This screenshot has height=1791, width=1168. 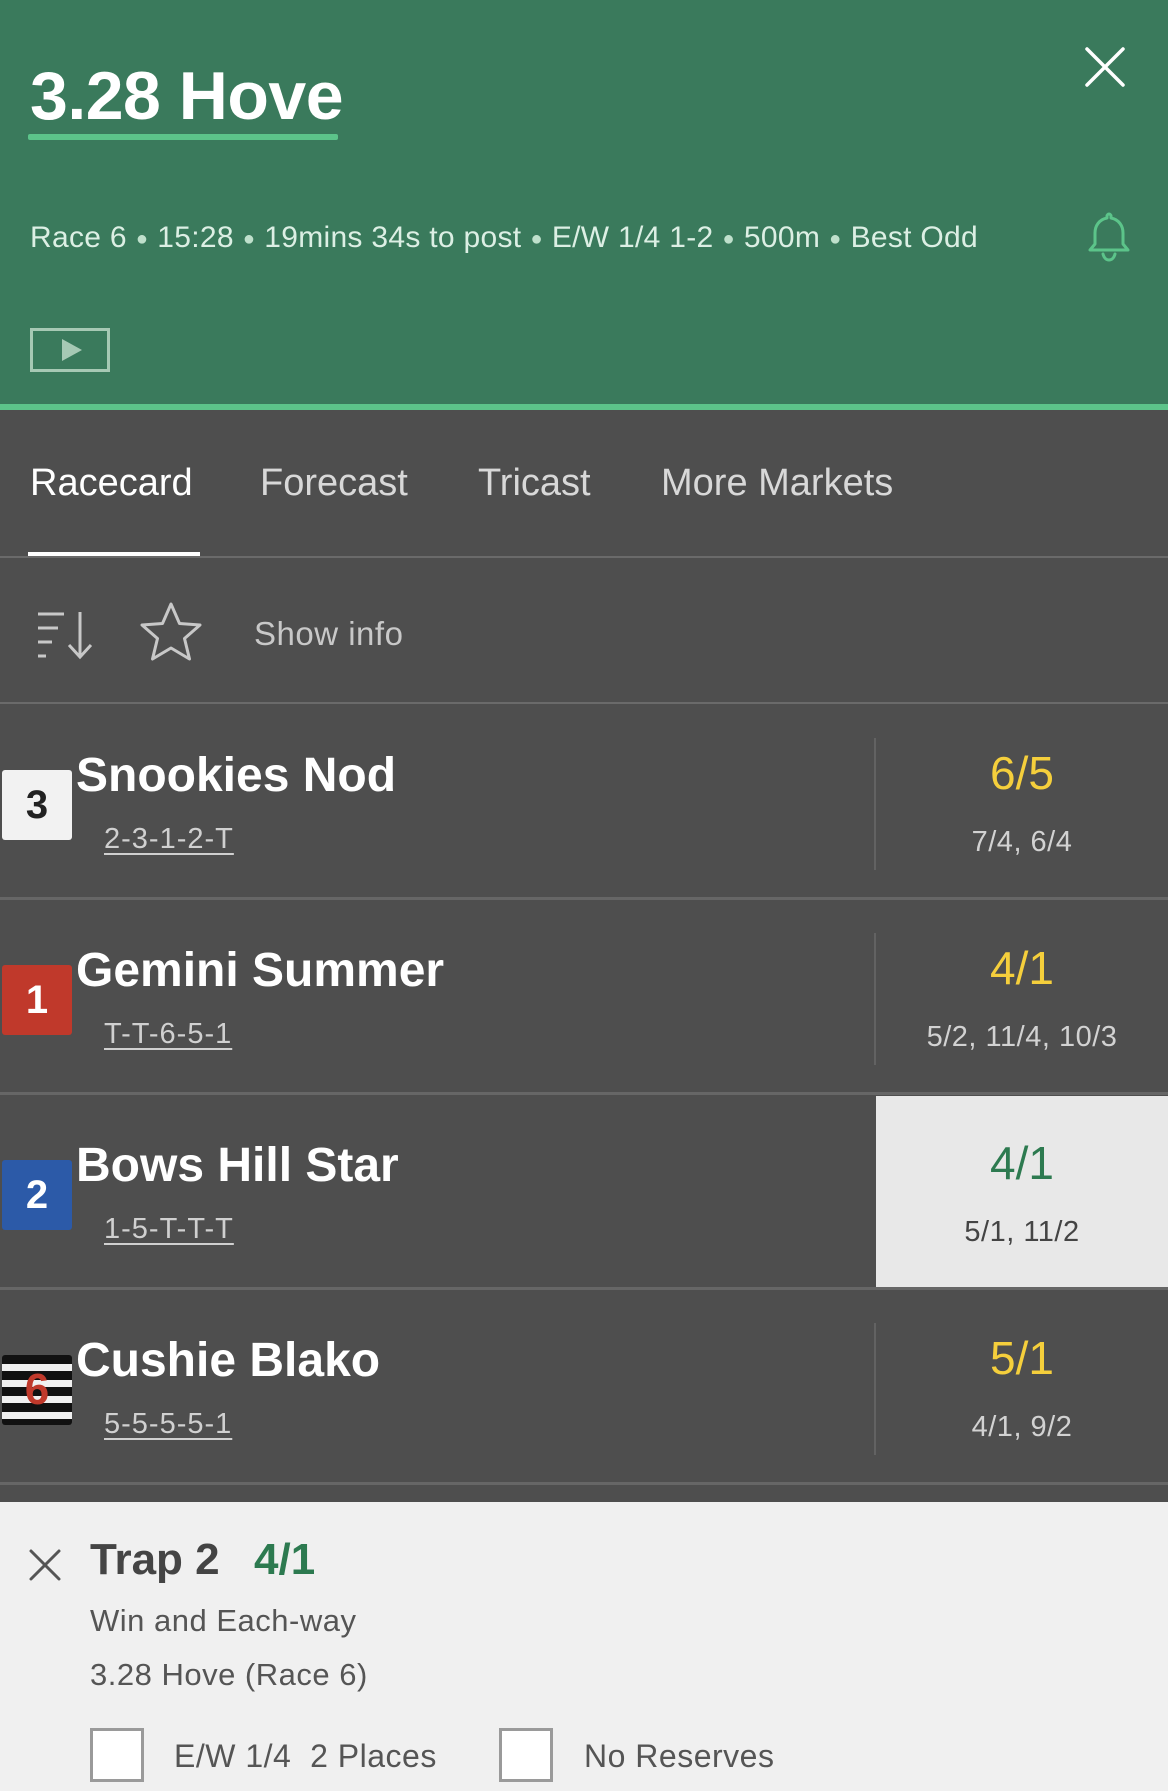 I want to click on odds-button-selected: 4/1 5/1, 11/2, so click(x=1022, y=1191).